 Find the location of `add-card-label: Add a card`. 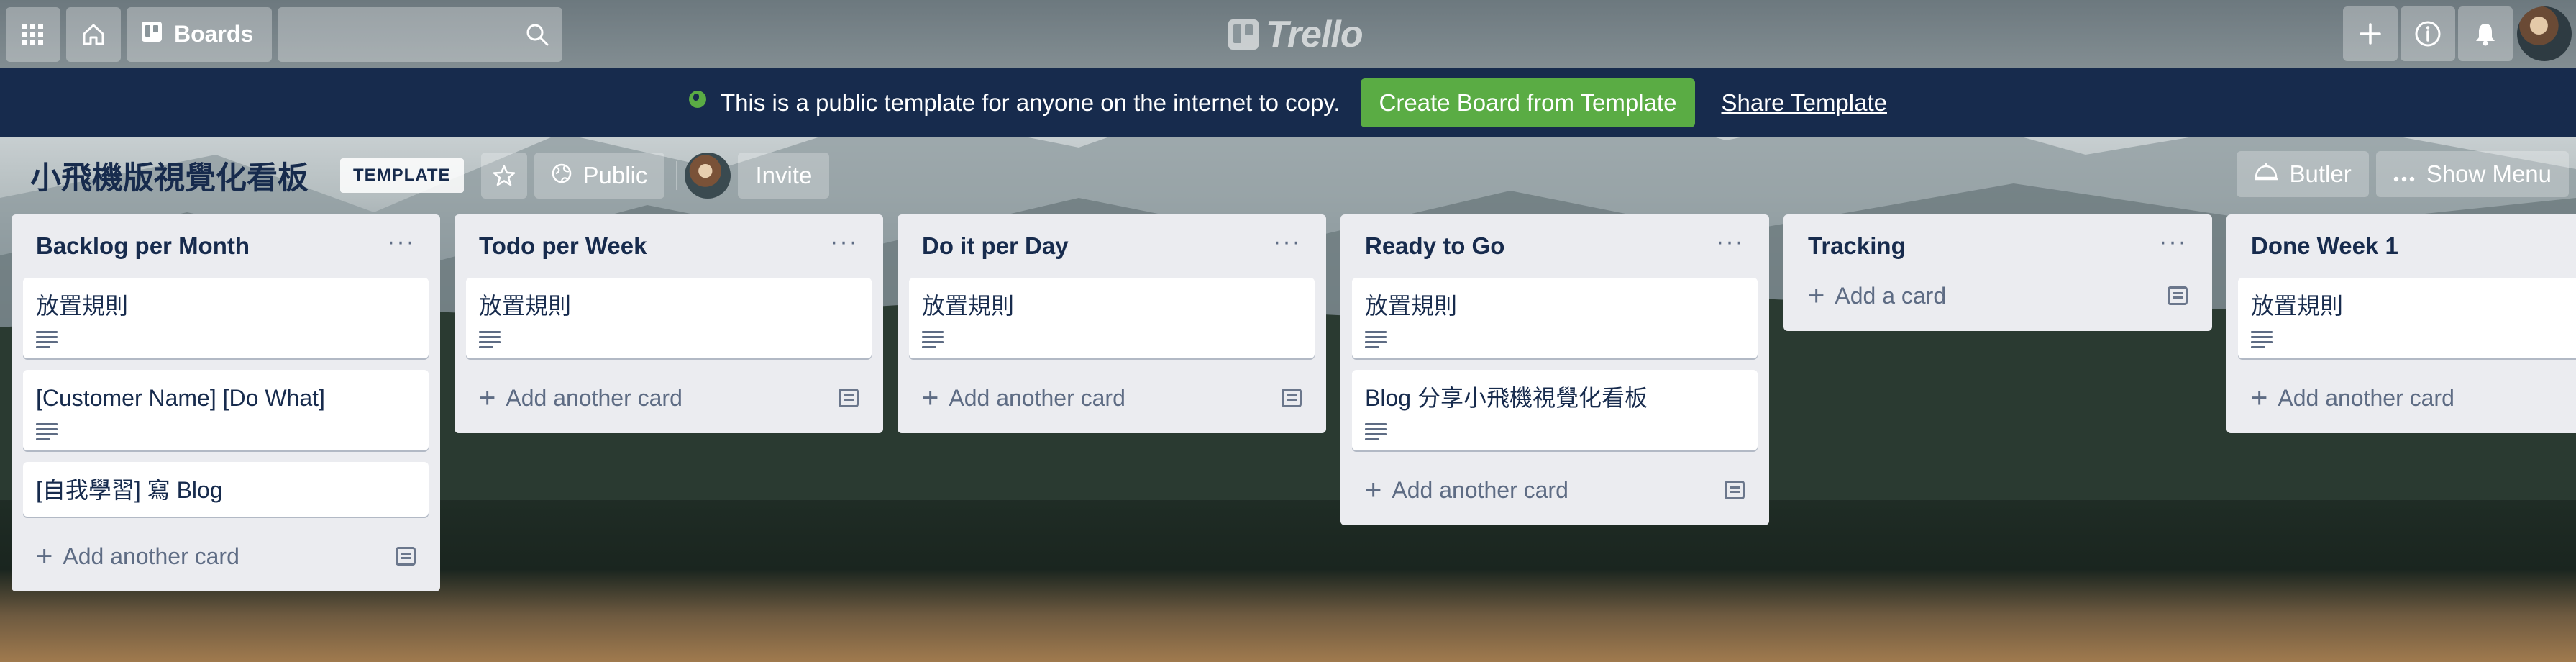

add-card-label: Add a card is located at coordinates (1891, 295).